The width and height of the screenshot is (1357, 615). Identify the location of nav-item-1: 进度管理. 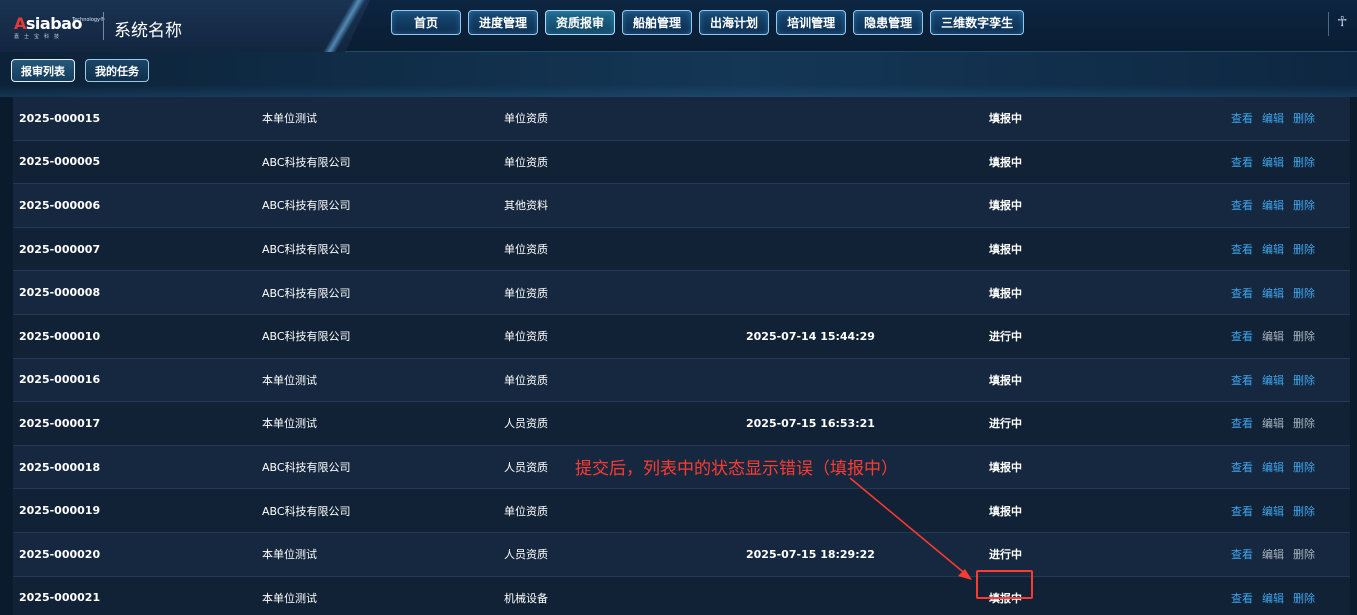
(503, 22).